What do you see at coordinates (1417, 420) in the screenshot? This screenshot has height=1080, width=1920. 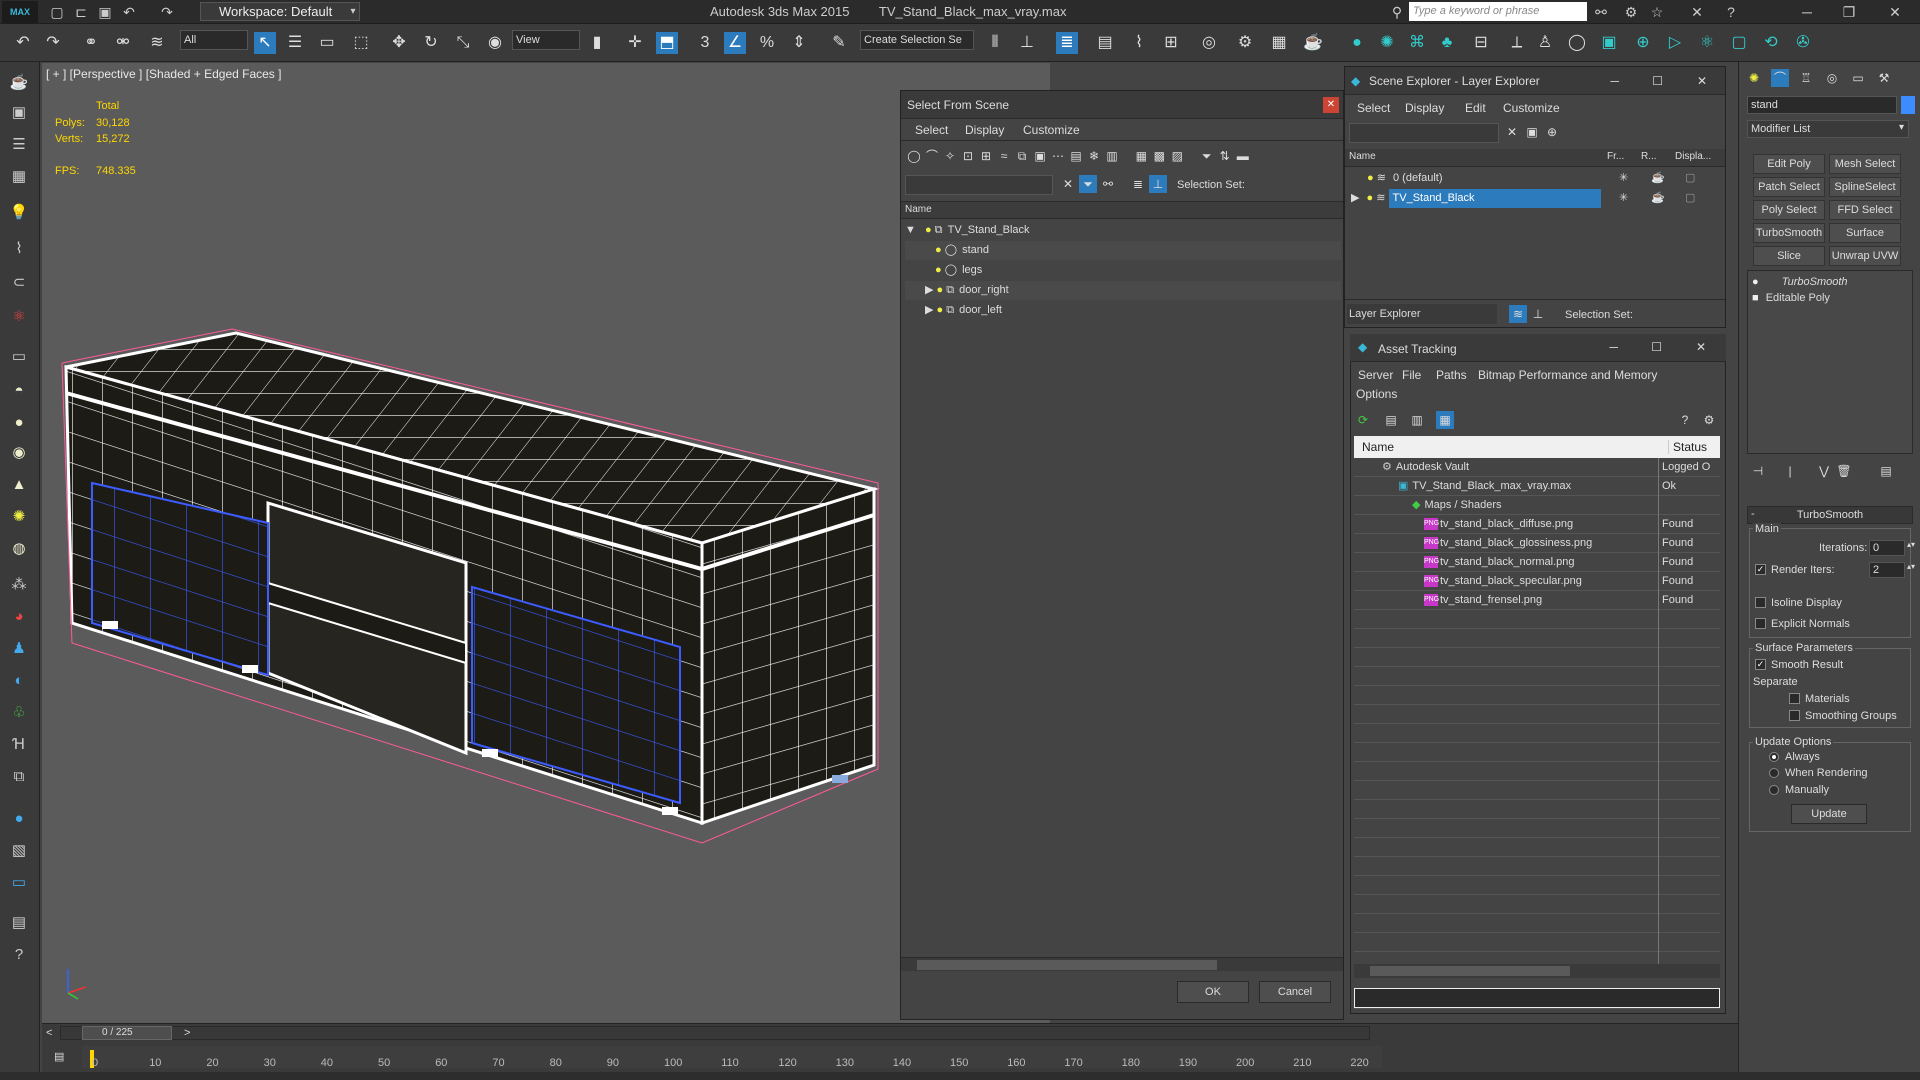 I see `details-view-icon: ▥` at bounding box center [1417, 420].